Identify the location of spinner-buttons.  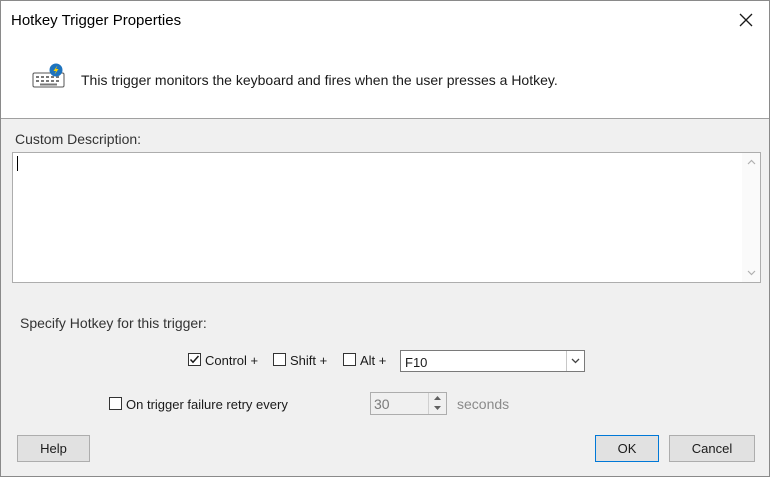
(437, 403).